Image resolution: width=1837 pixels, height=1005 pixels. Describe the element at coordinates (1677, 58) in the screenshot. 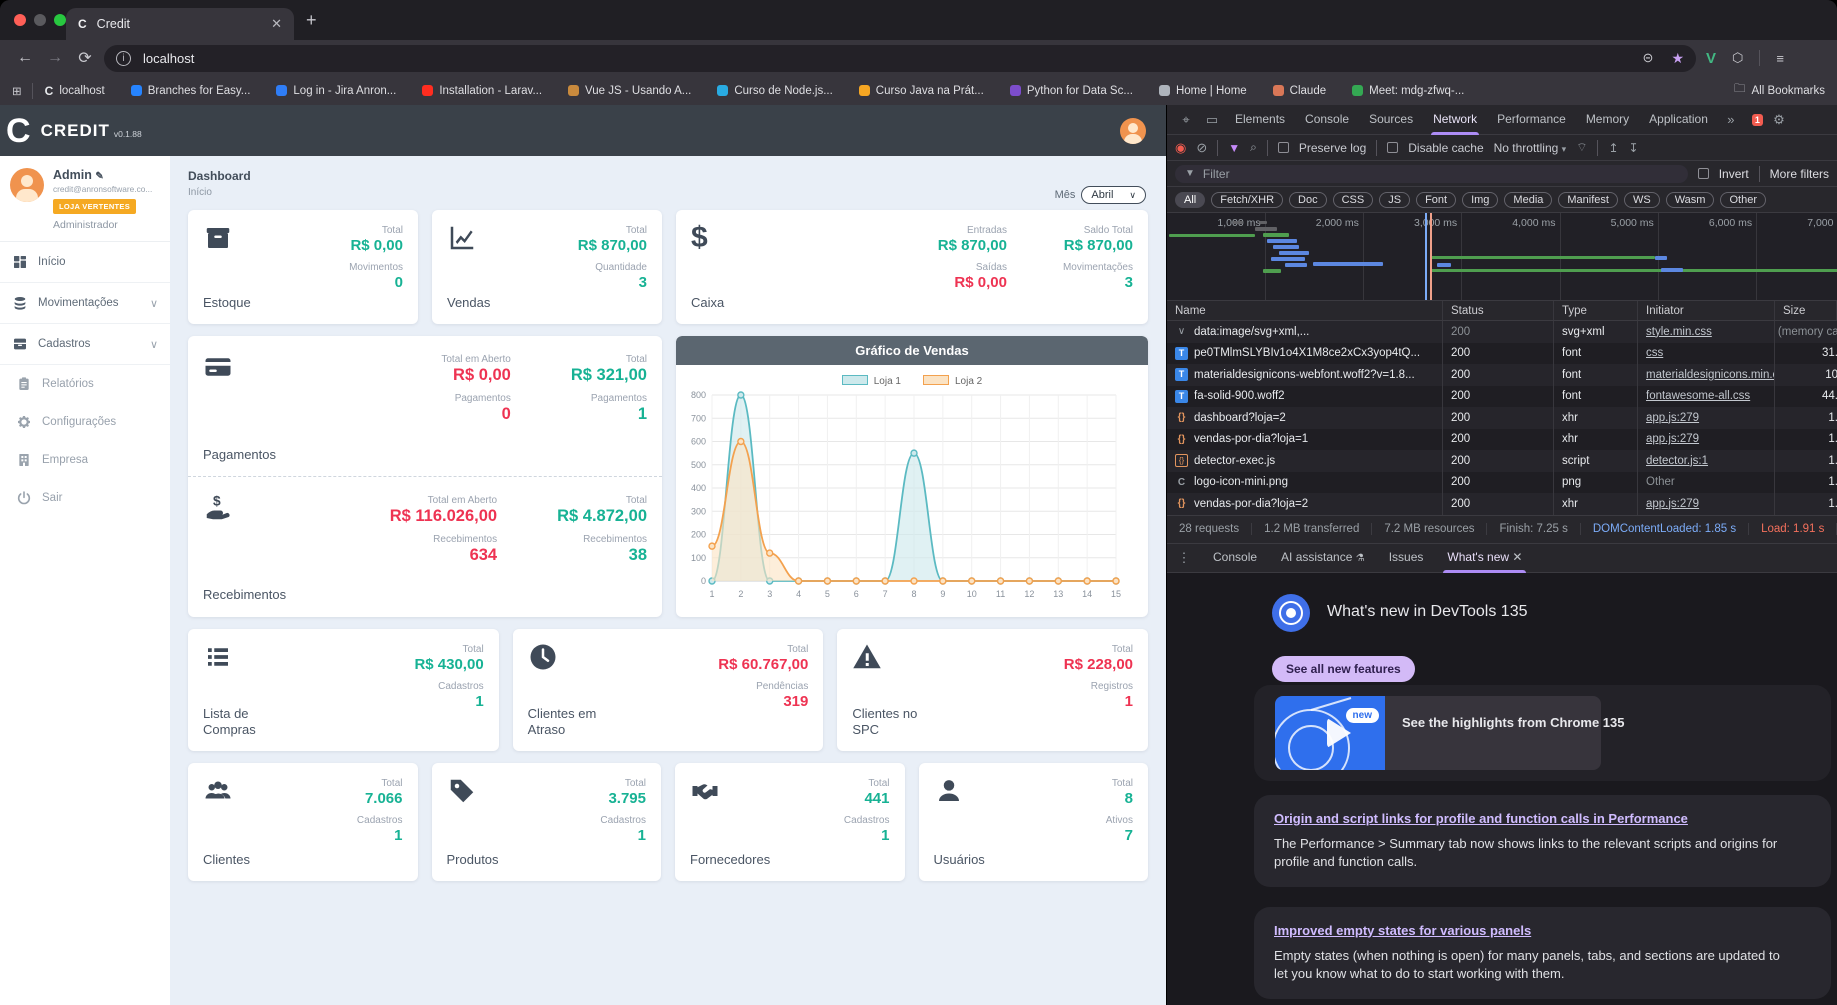

I see `bookmark-star-icon: ★` at that location.